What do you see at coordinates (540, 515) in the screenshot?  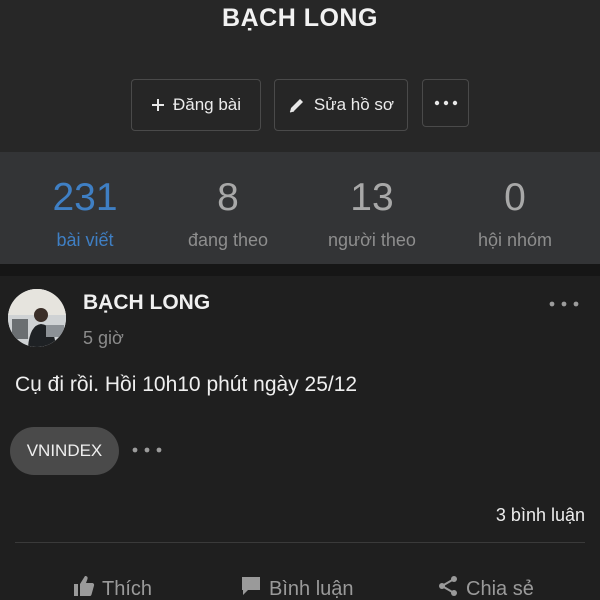 I see `comment-count: 3 bình luận` at bounding box center [540, 515].